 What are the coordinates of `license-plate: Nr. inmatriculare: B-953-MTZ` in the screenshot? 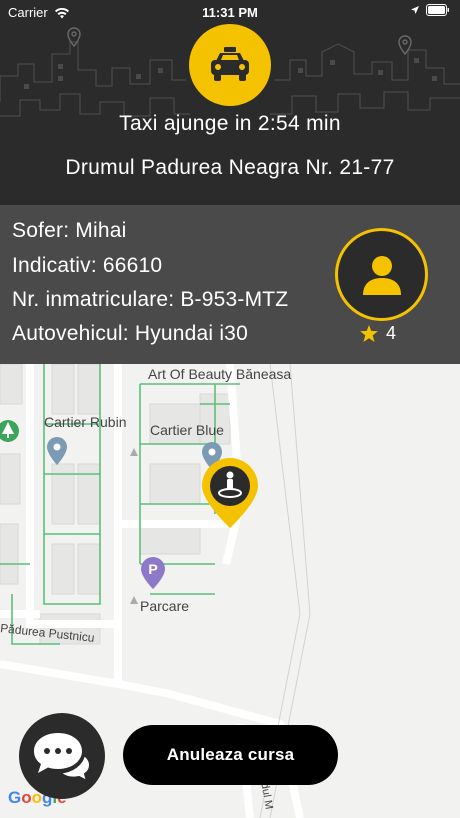 It's located at (150, 299).